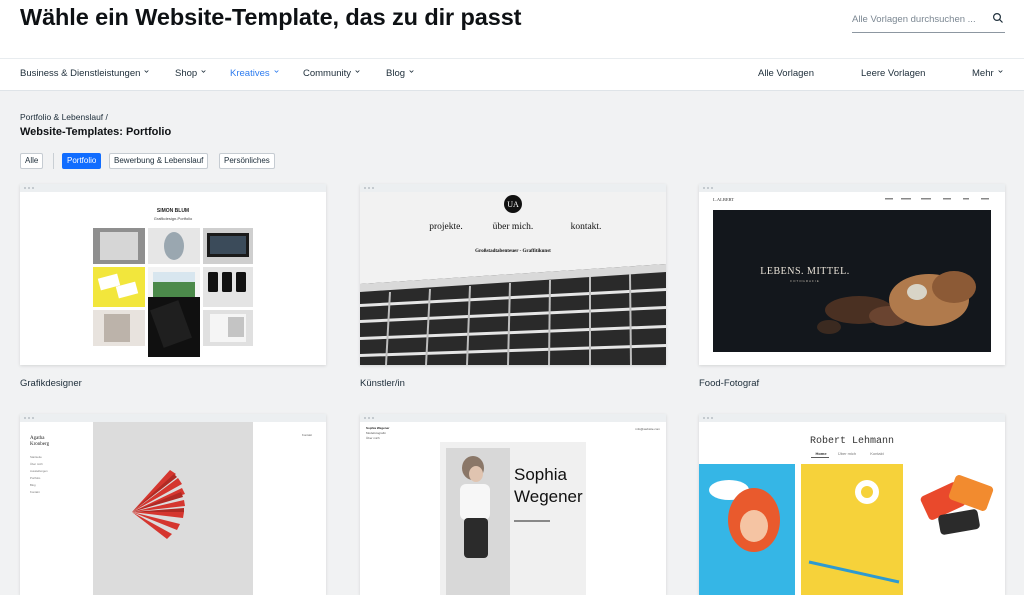 This screenshot has height=595, width=1024. I want to click on preview-link: über mich., so click(513, 227).